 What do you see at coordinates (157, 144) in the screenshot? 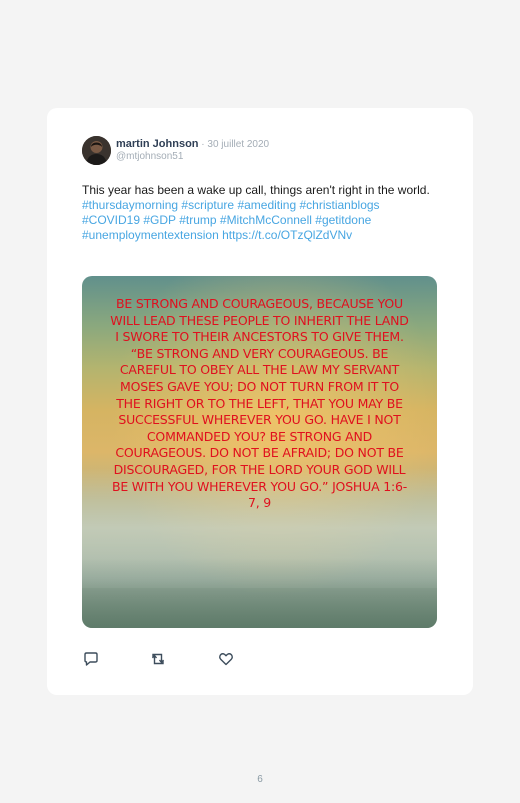
I see `author-name: martin Johnson` at bounding box center [157, 144].